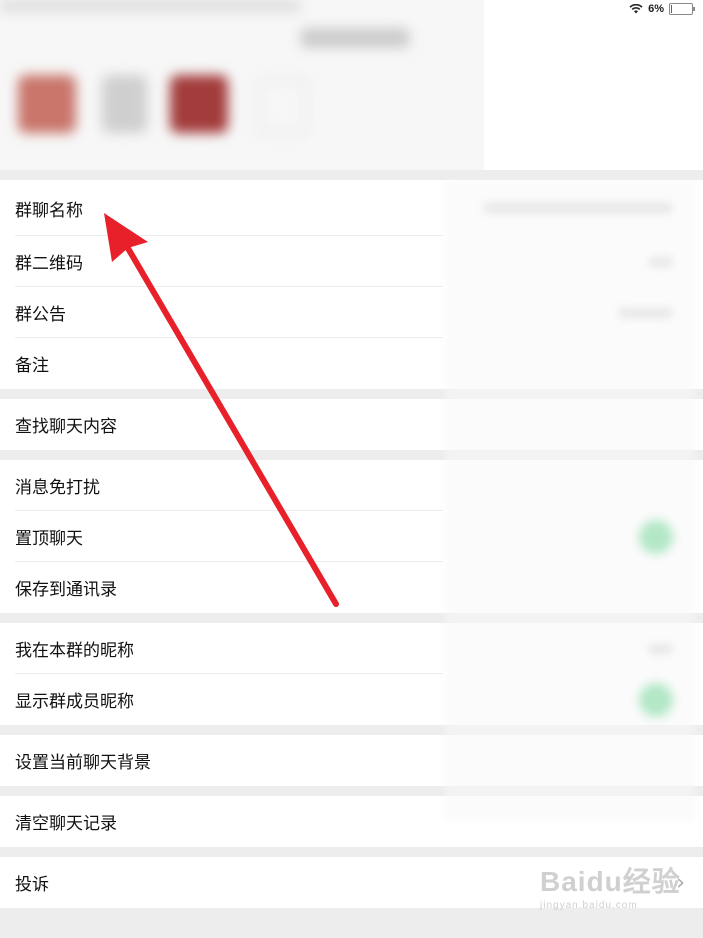 The width and height of the screenshot is (703, 938). I want to click on watermark-url: jingyan.baidu.com, so click(589, 905).